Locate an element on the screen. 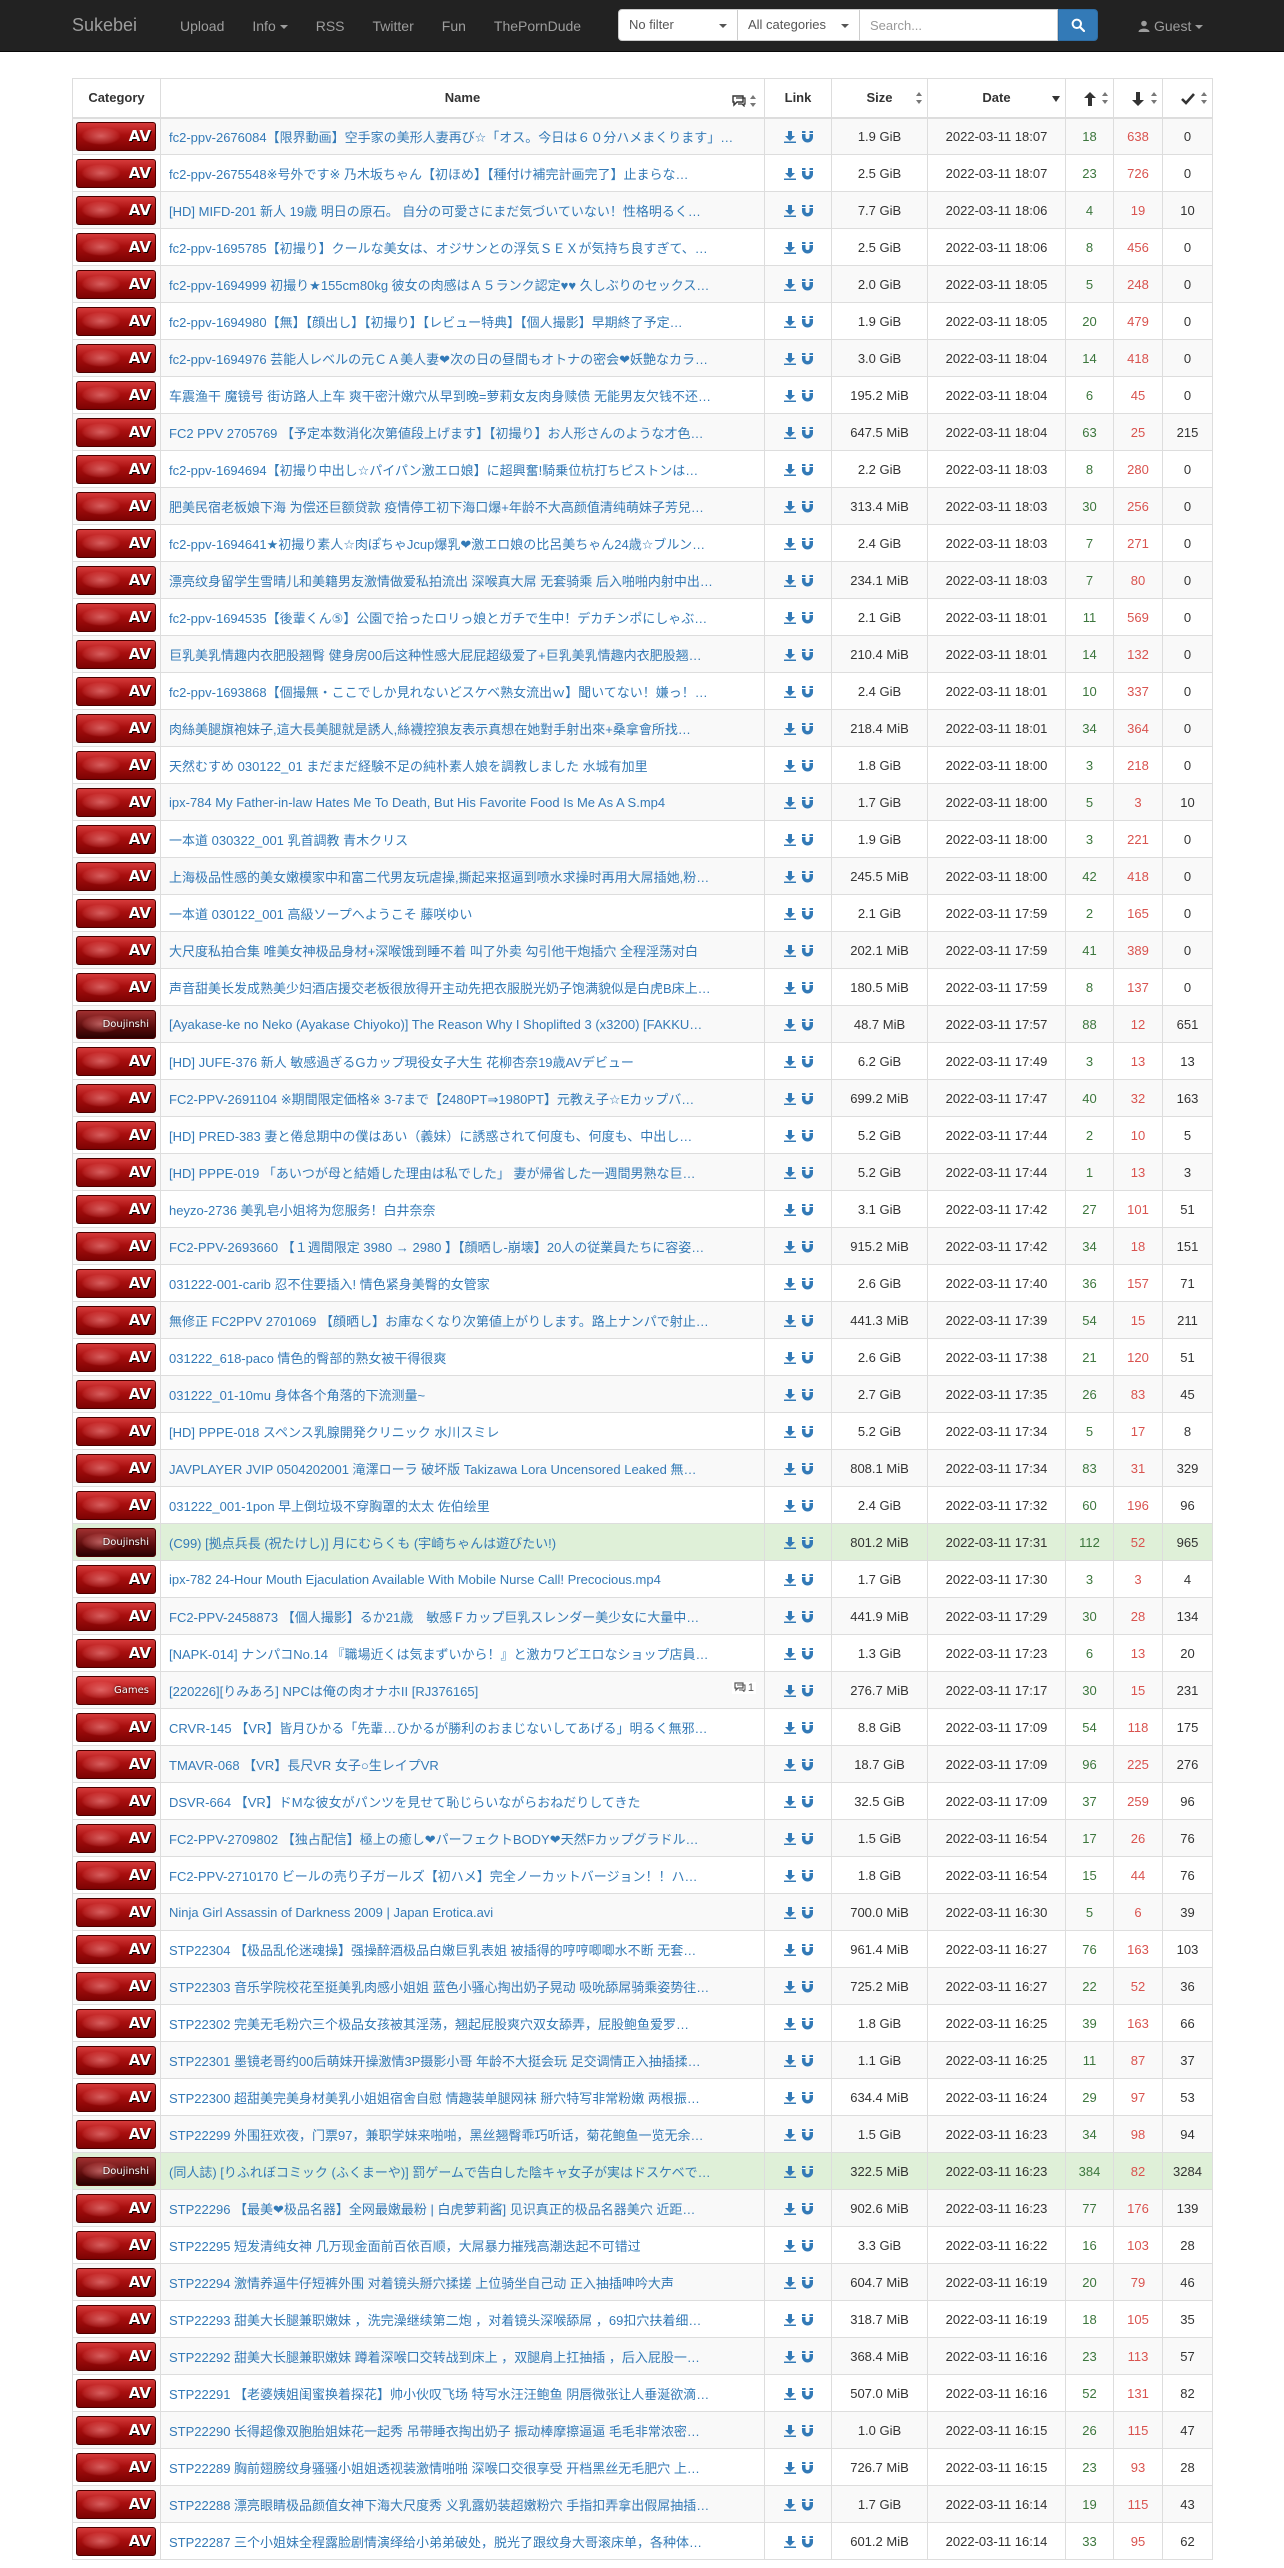 This screenshot has width=1284, height=2568. torrent-title-link: 031222_01-10mu 身体各个角落的下流测量~ is located at coordinates (462, 1394).